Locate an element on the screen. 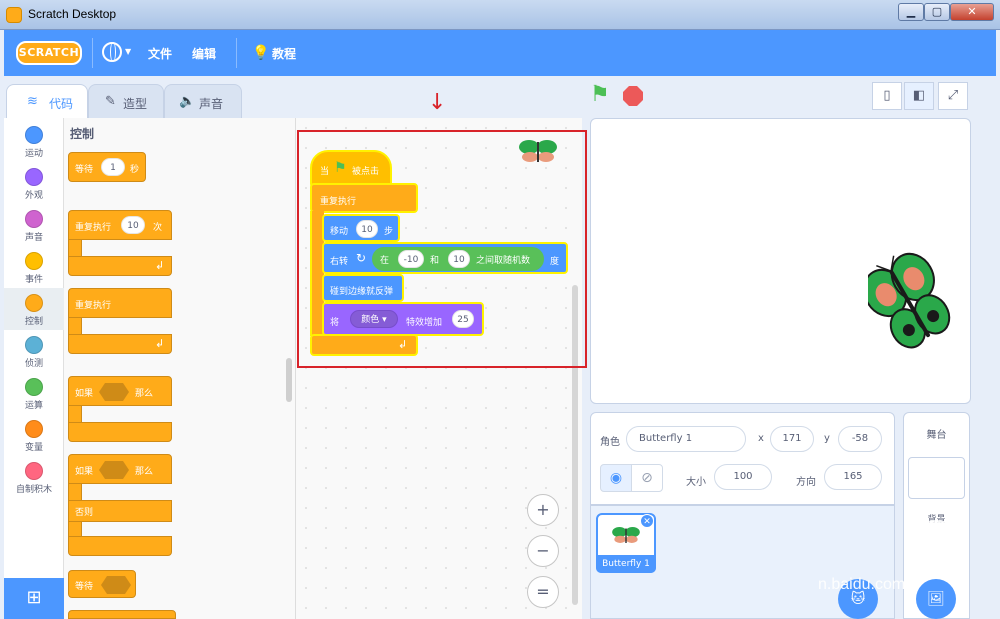 Image resolution: width=1000 pixels, height=619 pixels. x-label: x is located at coordinates (761, 438).